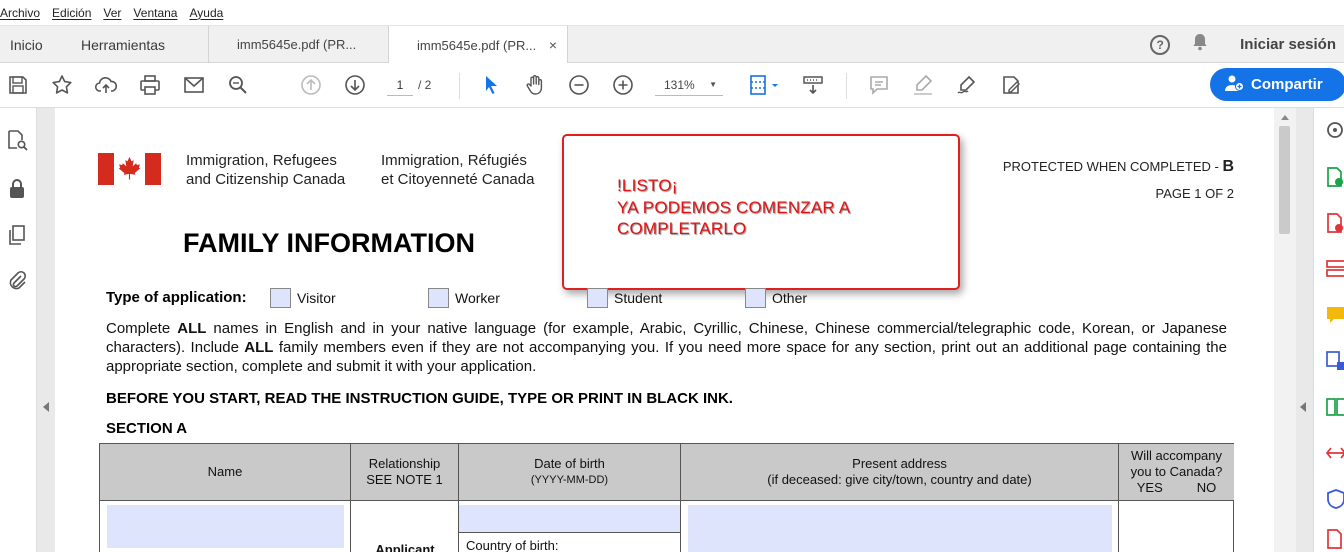 This screenshot has width=1344, height=552. Describe the element at coordinates (206, 13) in the screenshot. I see `menu-ayuda: Ayuda` at that location.